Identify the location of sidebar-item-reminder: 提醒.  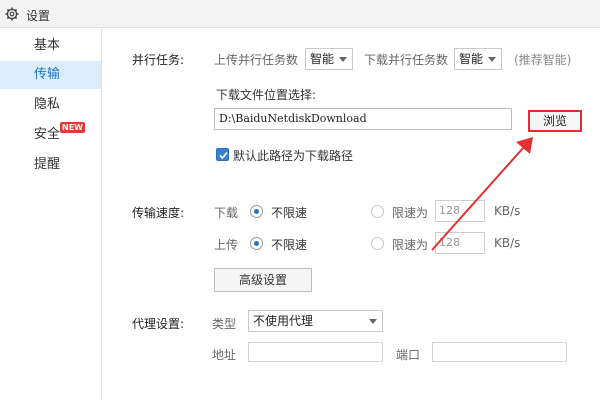
(50, 165).